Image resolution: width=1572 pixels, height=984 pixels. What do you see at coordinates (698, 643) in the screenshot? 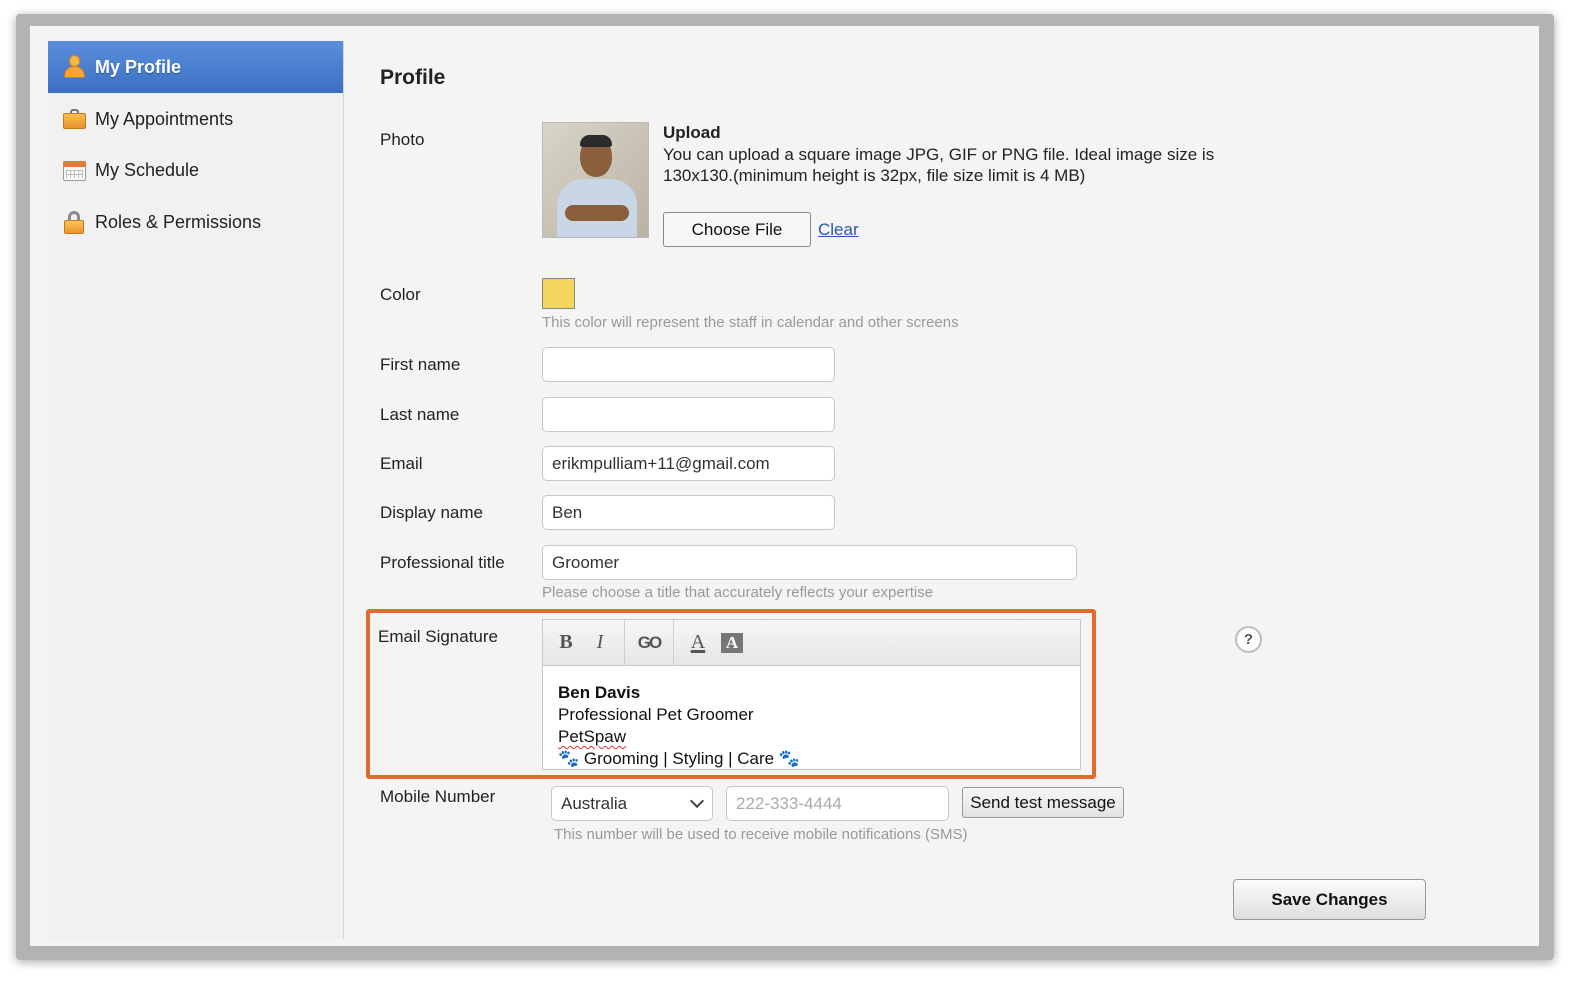
I see `font-color-button: A` at bounding box center [698, 643].